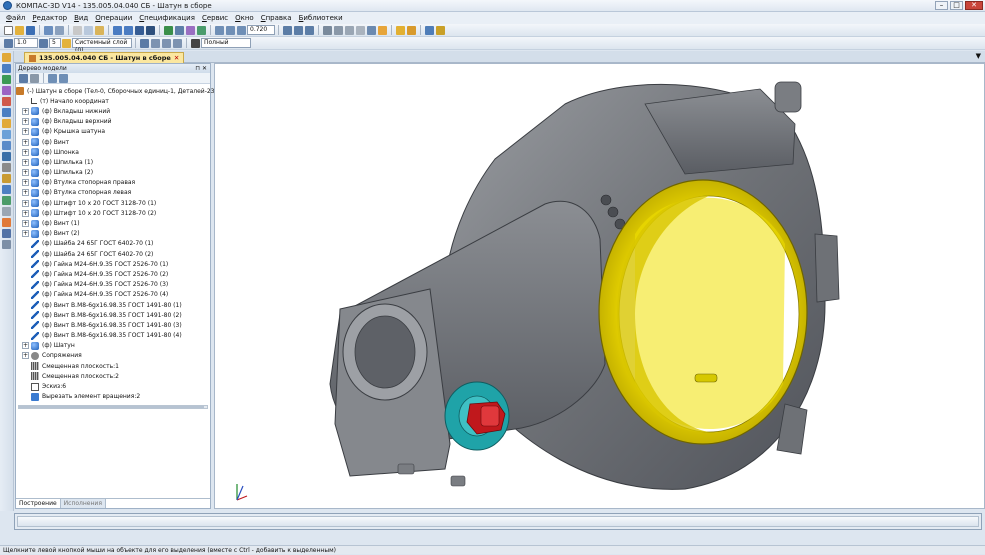  Describe the element at coordinates (338, 30) in the screenshot. I see `wireframe-icon` at that location.